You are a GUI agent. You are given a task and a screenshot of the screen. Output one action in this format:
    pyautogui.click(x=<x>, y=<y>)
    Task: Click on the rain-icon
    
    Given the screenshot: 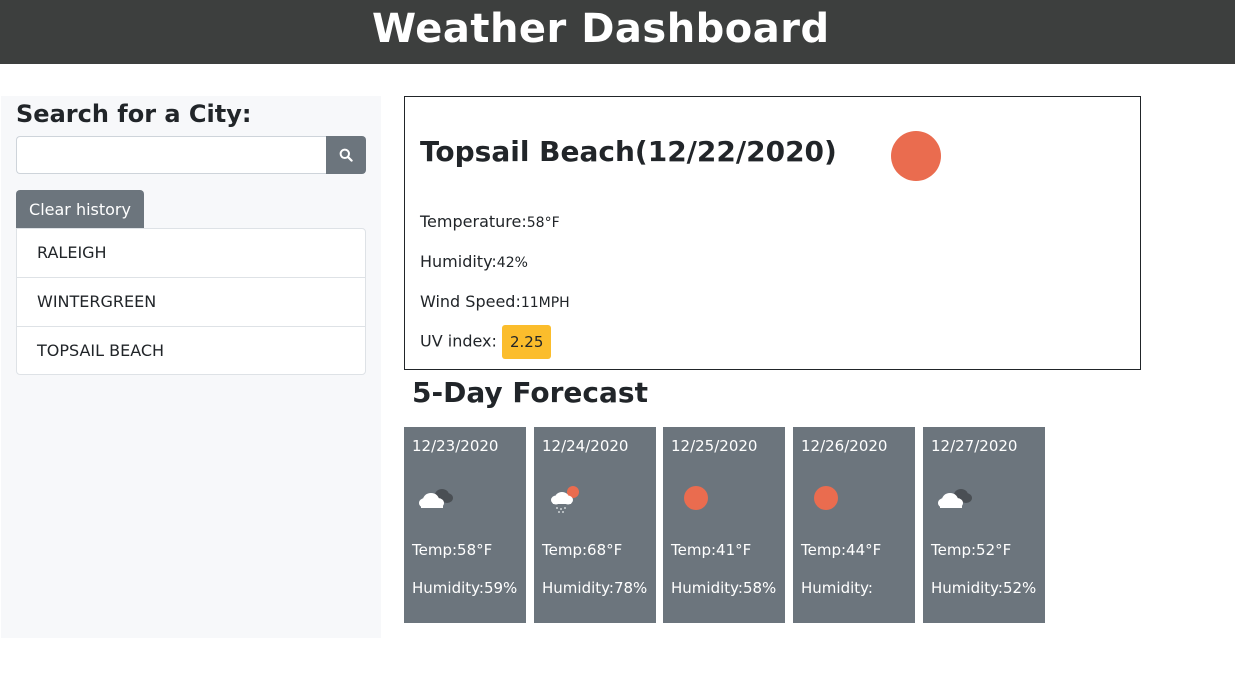 What is the action you would take?
    pyautogui.click(x=565, y=499)
    